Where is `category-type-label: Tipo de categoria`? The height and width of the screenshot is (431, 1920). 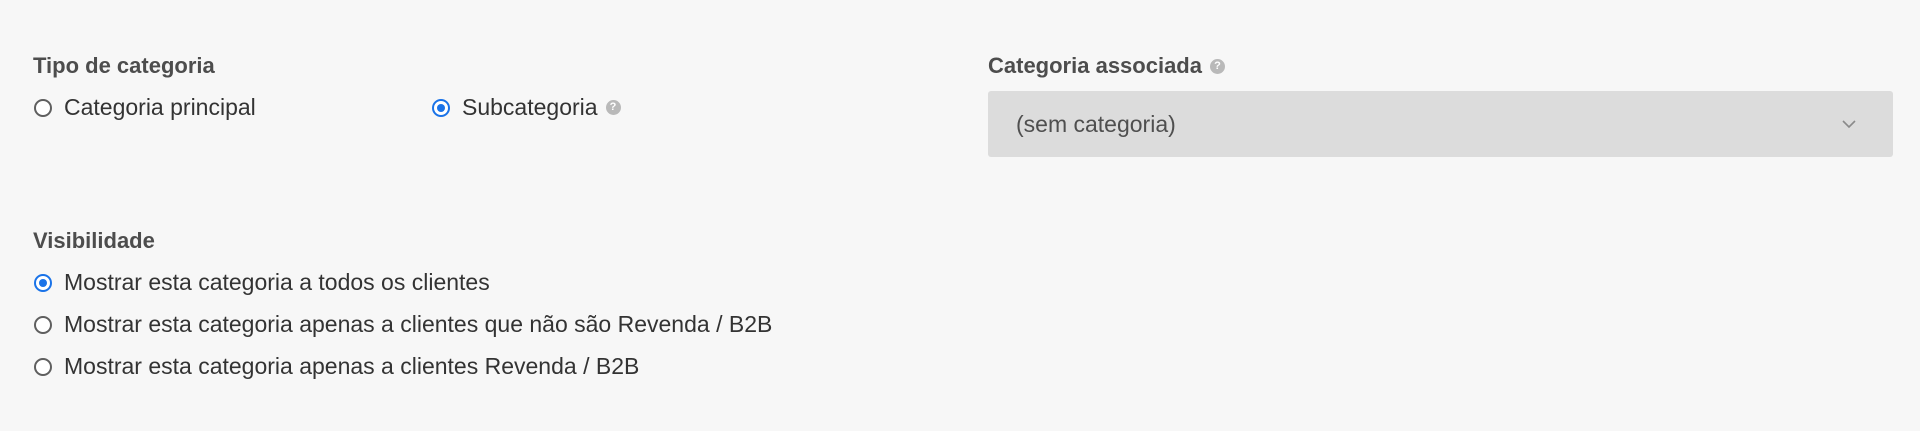 category-type-label: Tipo de categoria is located at coordinates (124, 66).